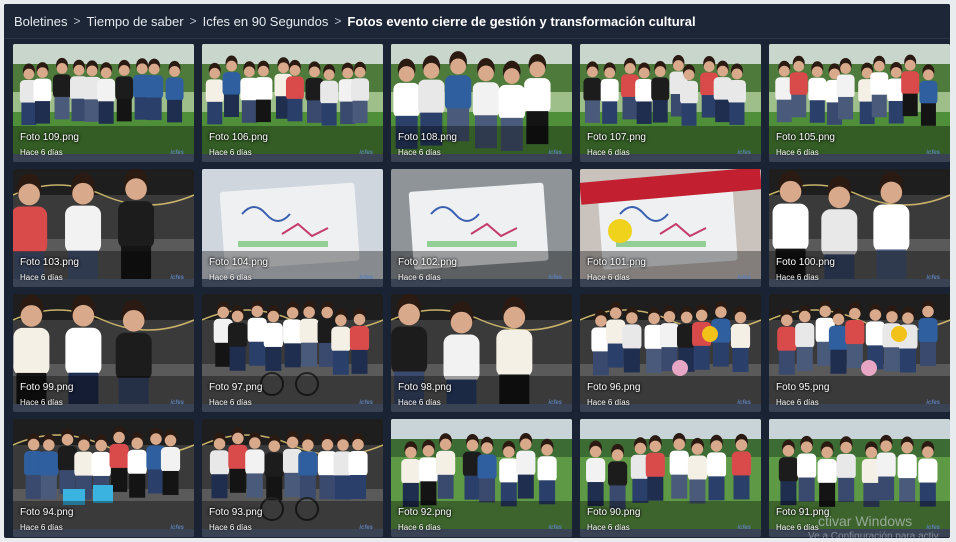 The image size is (956, 542). Describe the element at coordinates (103, 478) in the screenshot. I see `photo-tile: Foto 94.png Hace 6 días icfes` at that location.